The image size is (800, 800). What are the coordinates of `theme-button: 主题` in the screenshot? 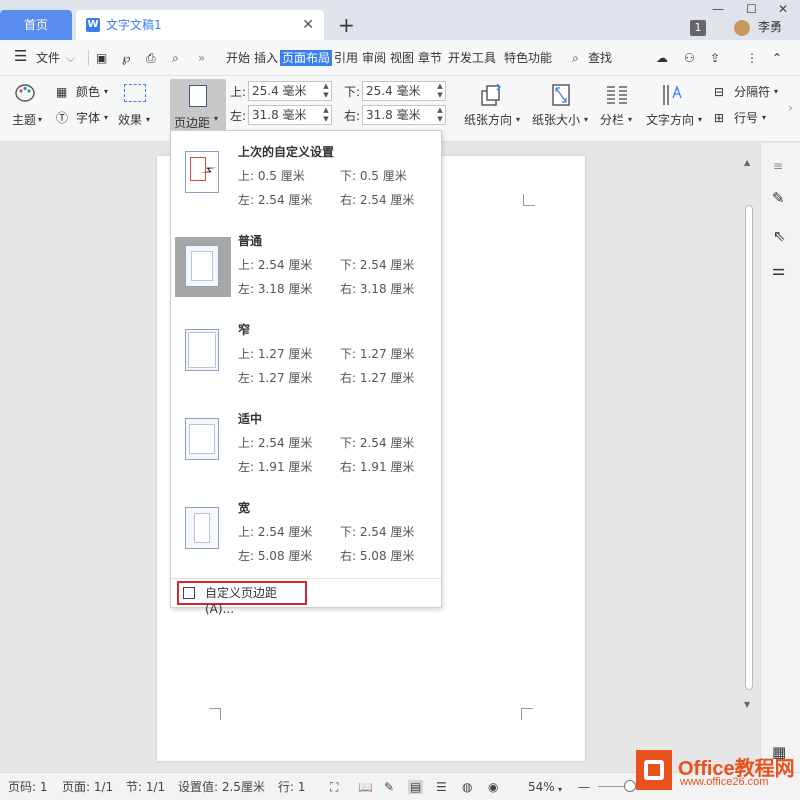 It's located at (24, 120).